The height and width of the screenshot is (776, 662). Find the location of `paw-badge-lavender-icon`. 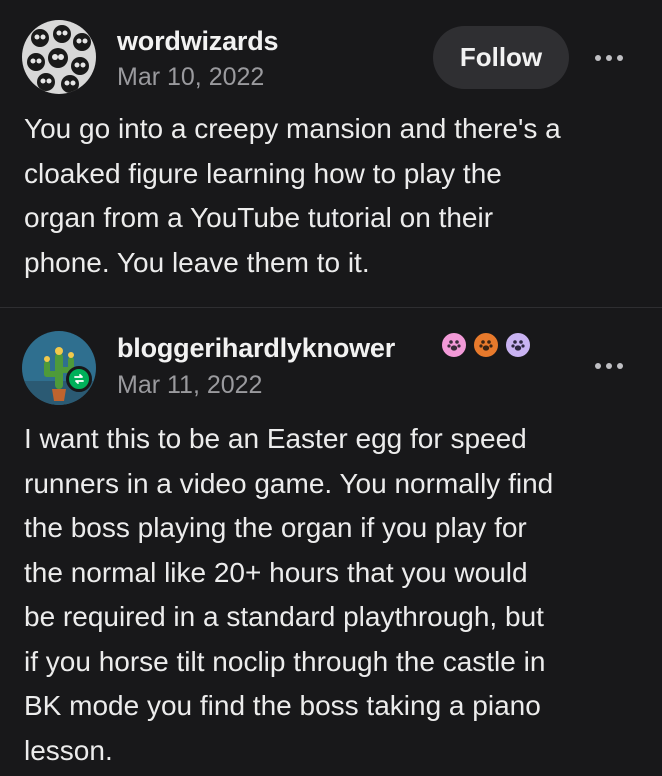

paw-badge-lavender-icon is located at coordinates (518, 345).